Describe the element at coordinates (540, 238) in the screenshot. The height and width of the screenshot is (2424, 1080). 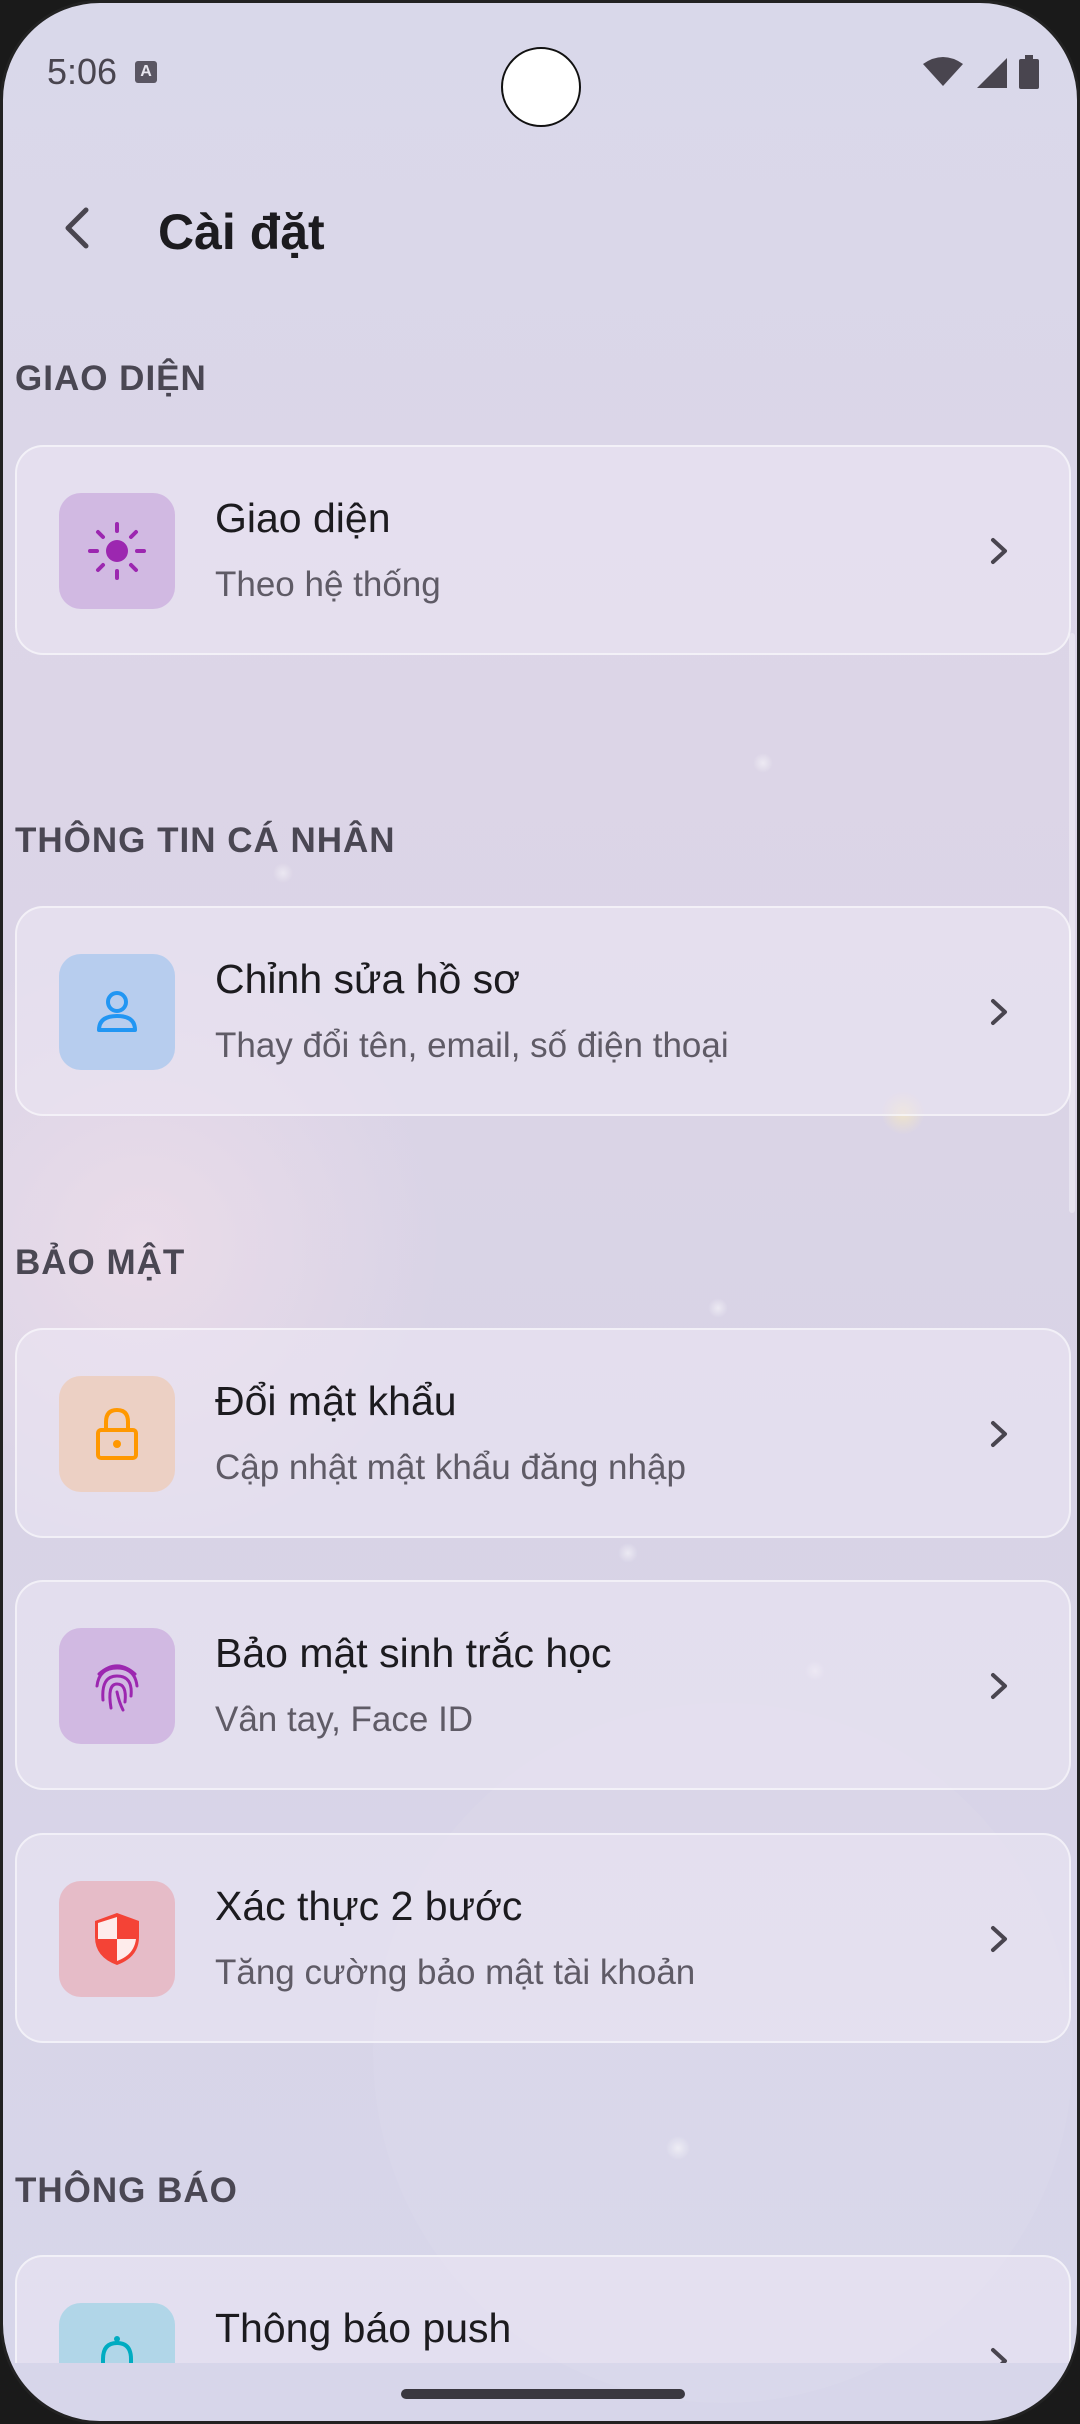
I see `app-bar: Cài đặt` at that location.